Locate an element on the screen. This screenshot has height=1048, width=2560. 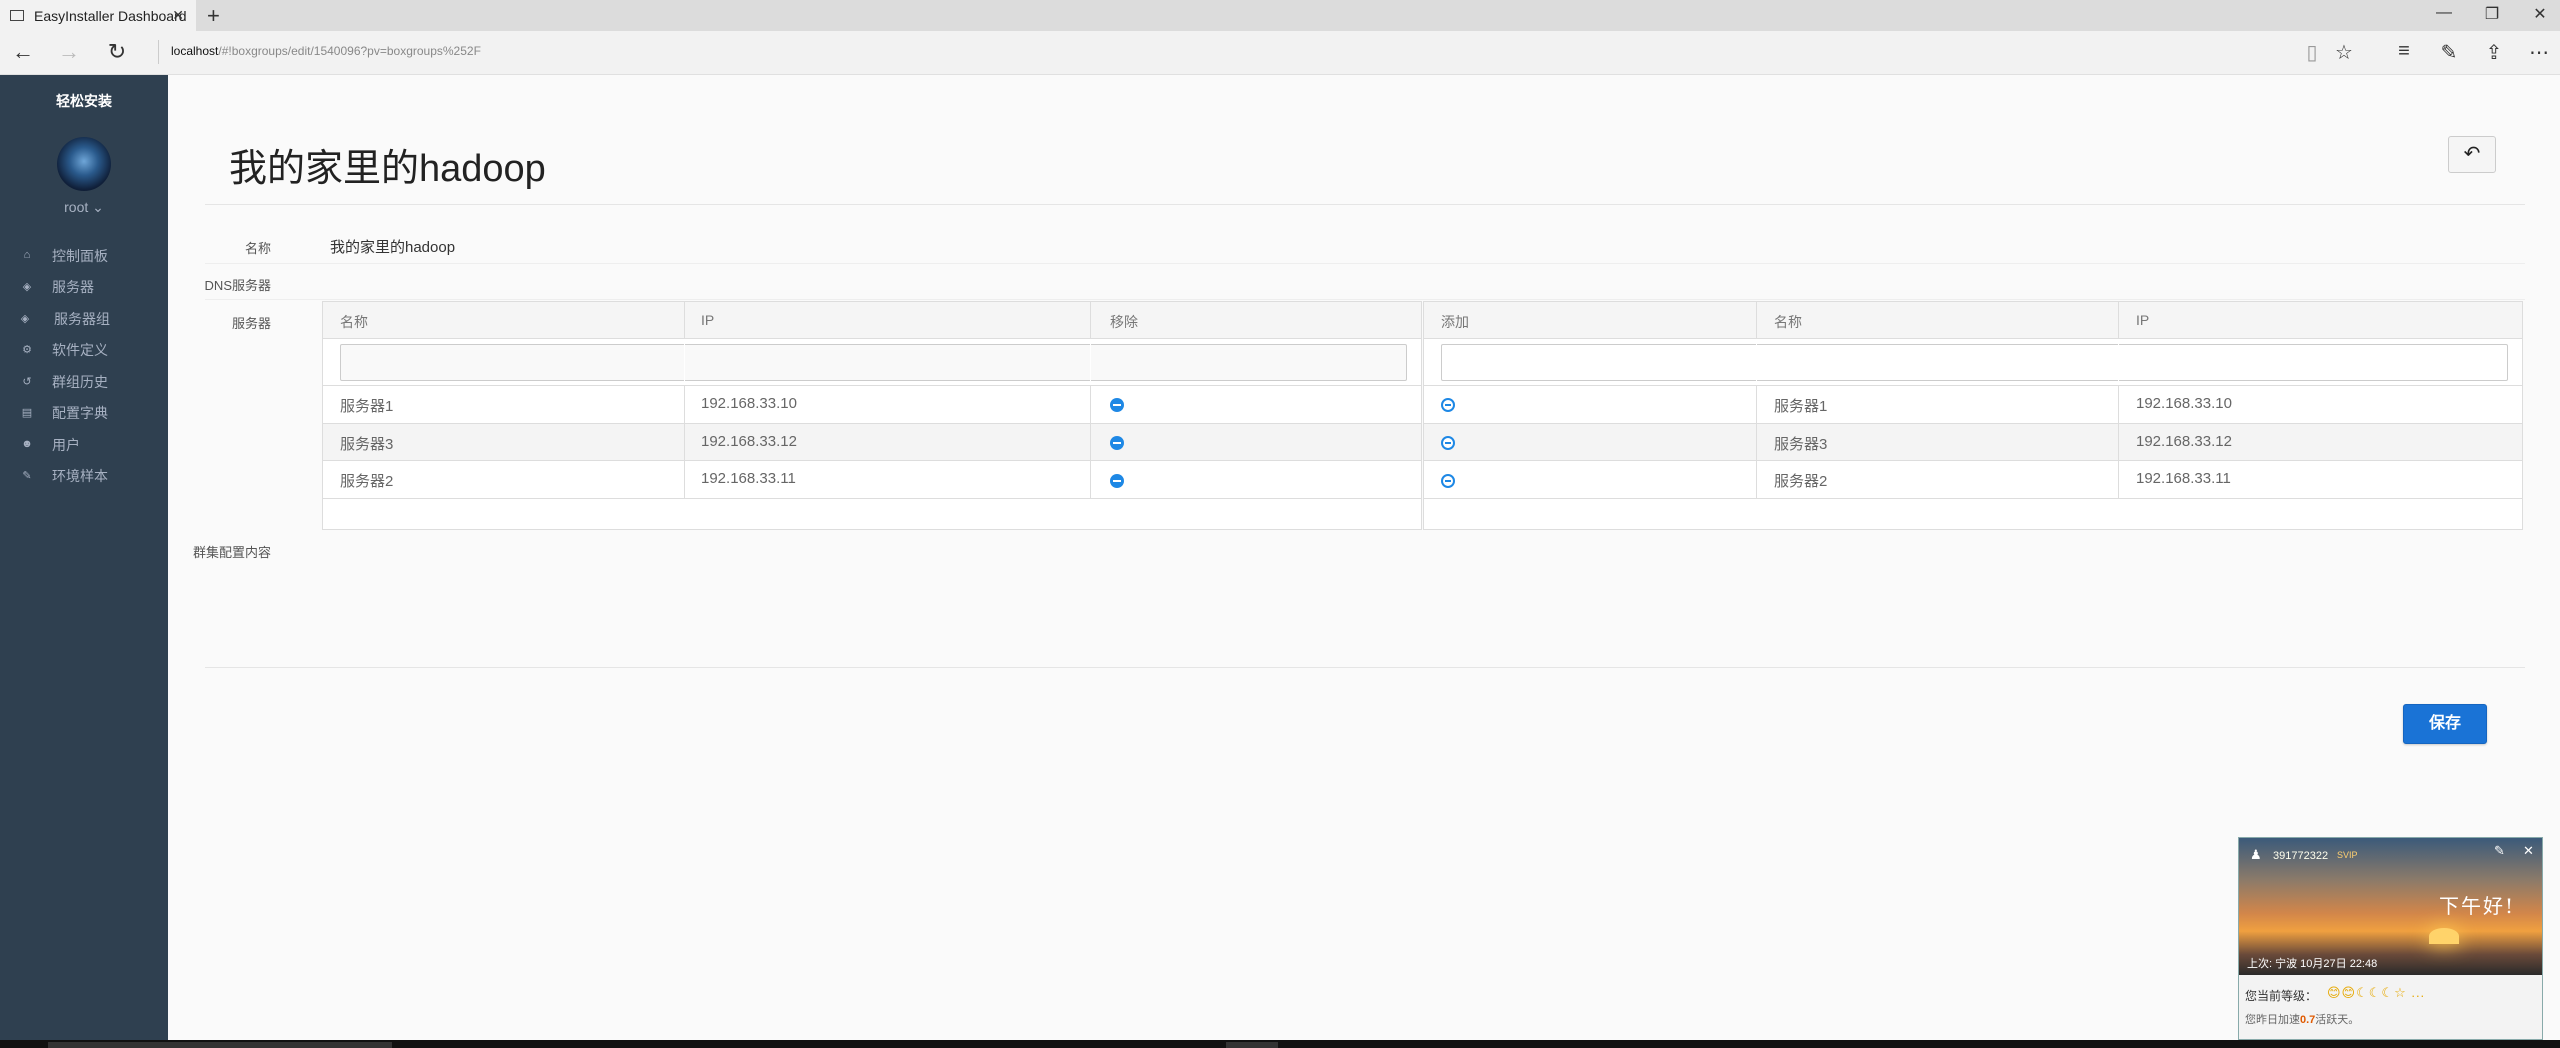
sidebar-item-software: ⚙ 软件定义 is located at coordinates (84, 351).